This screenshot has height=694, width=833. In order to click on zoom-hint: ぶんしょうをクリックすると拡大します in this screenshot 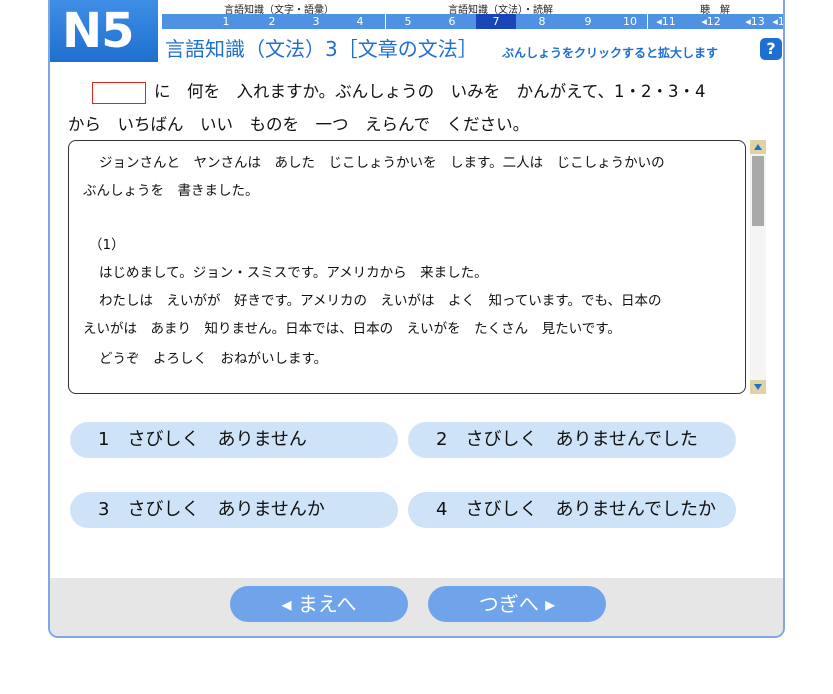, I will do `click(610, 53)`.